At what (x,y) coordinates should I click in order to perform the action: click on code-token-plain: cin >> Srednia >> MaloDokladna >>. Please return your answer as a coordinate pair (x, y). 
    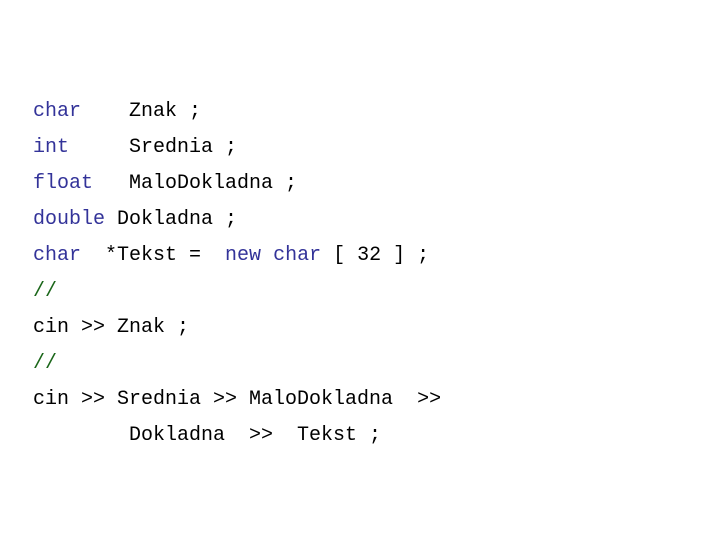
    Looking at the image, I should click on (237, 399).